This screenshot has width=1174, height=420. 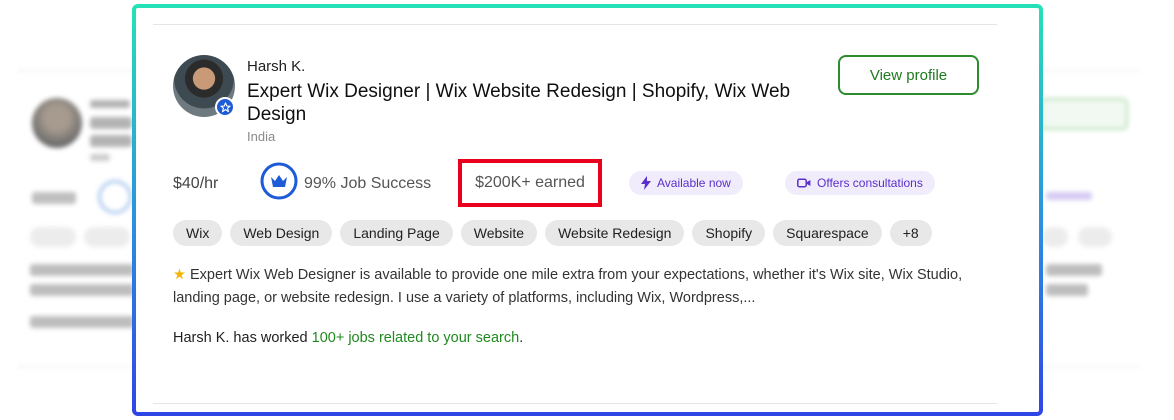 What do you see at coordinates (225, 107) in the screenshot?
I see `verified-star-icon` at bounding box center [225, 107].